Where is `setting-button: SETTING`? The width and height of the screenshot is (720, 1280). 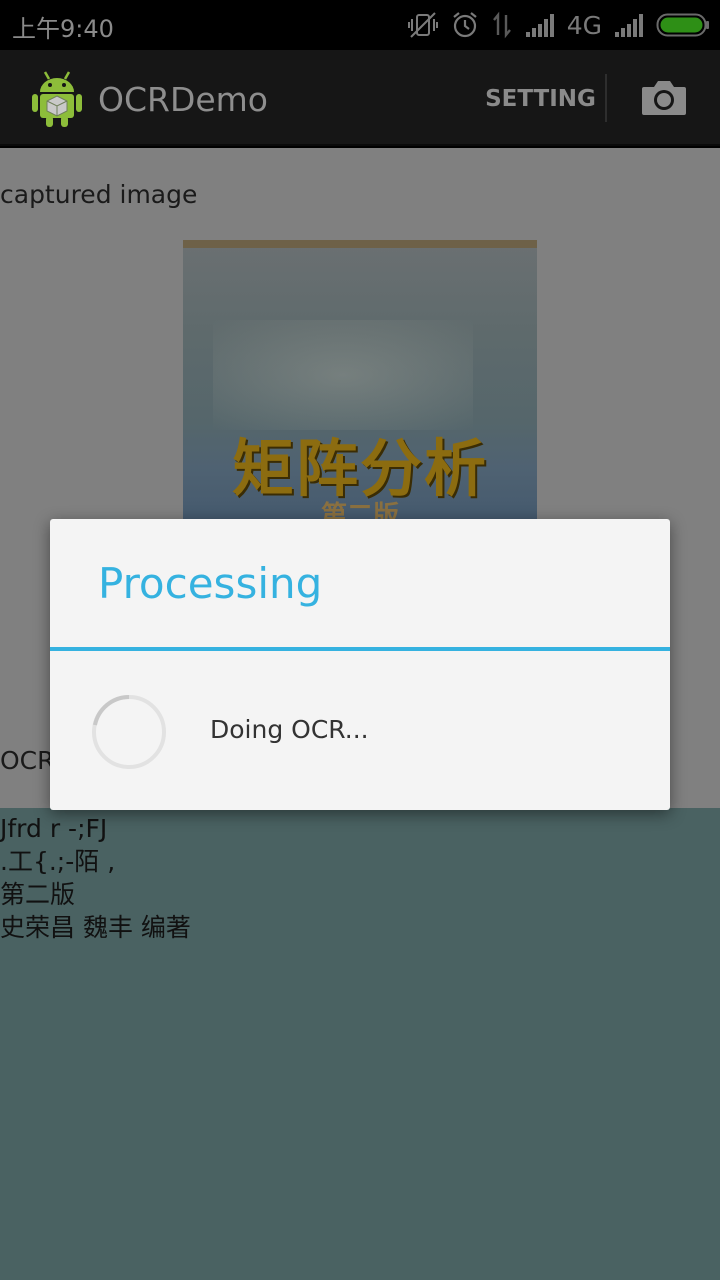
setting-button: SETTING is located at coordinates (540, 99).